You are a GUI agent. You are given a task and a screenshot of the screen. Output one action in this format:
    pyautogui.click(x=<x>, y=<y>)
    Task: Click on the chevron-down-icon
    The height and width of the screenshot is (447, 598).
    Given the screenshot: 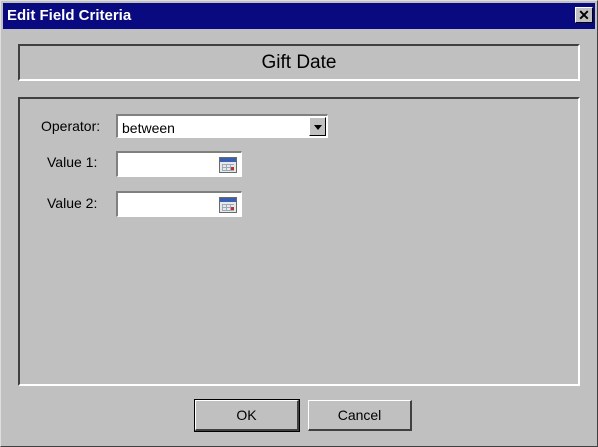 What is the action you would take?
    pyautogui.click(x=318, y=127)
    